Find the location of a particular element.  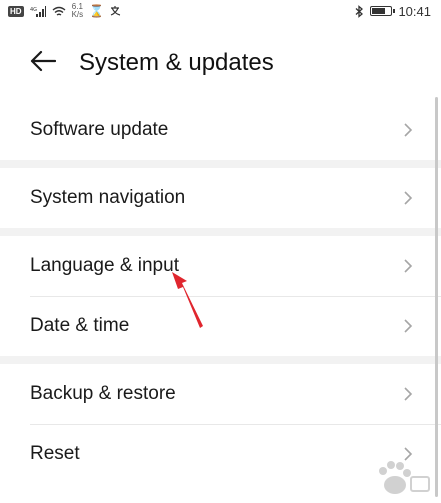

status-bar: HD 4G 6.1 K/s ⌛ 10:41 is located at coordinates (220, 11).